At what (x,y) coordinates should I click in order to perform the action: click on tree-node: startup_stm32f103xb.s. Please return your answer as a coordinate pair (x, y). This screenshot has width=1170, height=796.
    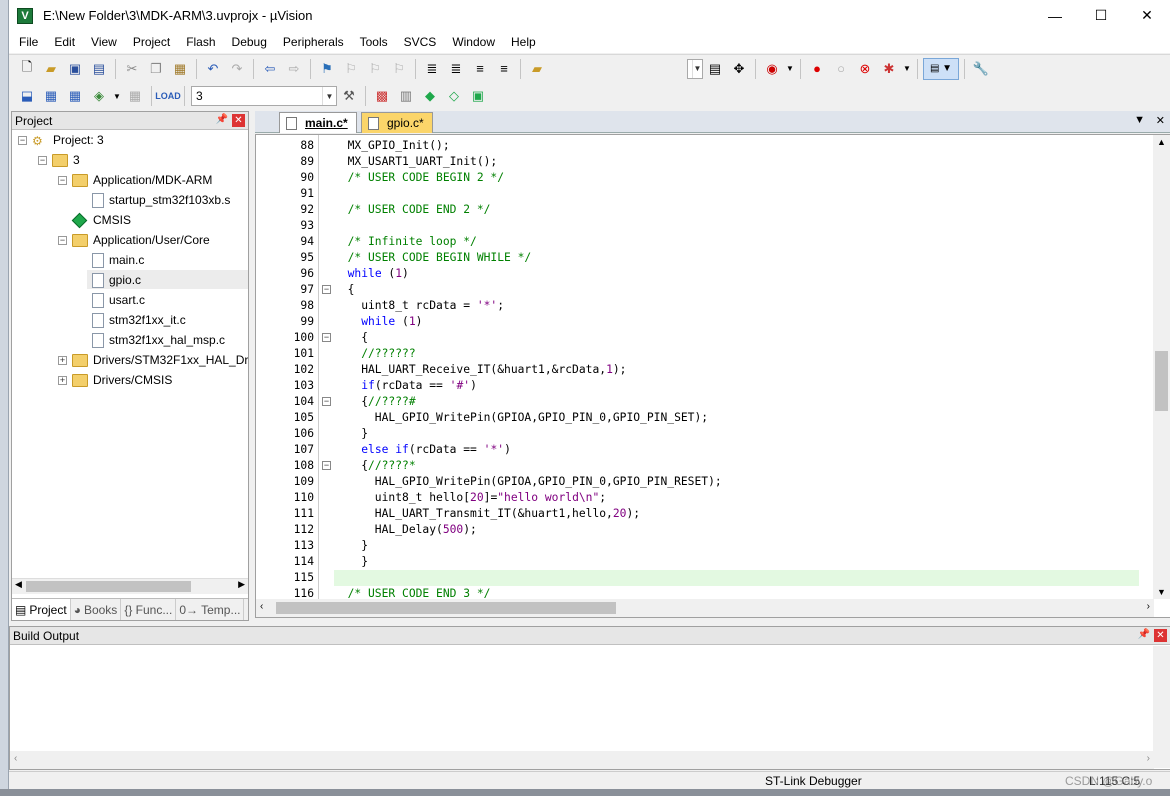
    Looking at the image, I should click on (154, 200).